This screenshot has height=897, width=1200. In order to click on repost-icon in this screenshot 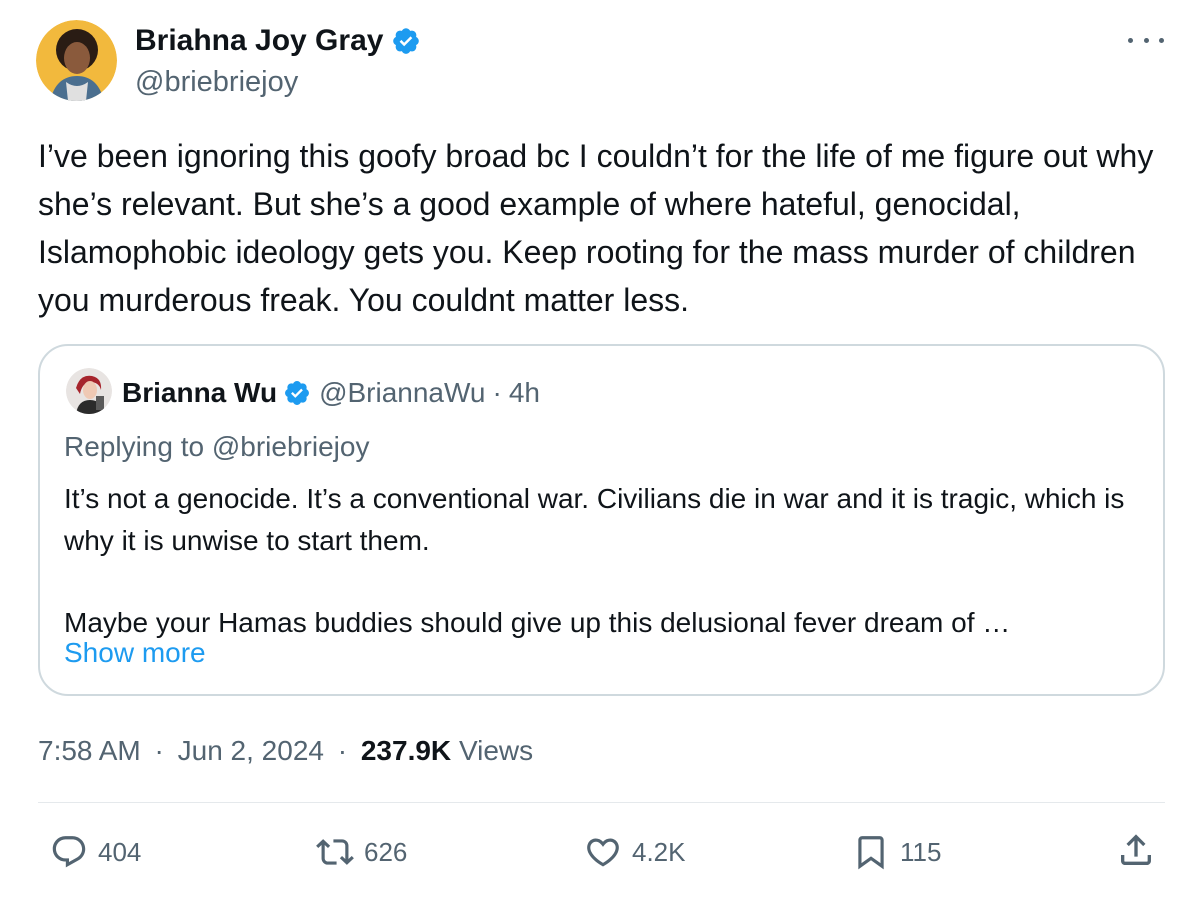, I will do `click(335, 852)`.